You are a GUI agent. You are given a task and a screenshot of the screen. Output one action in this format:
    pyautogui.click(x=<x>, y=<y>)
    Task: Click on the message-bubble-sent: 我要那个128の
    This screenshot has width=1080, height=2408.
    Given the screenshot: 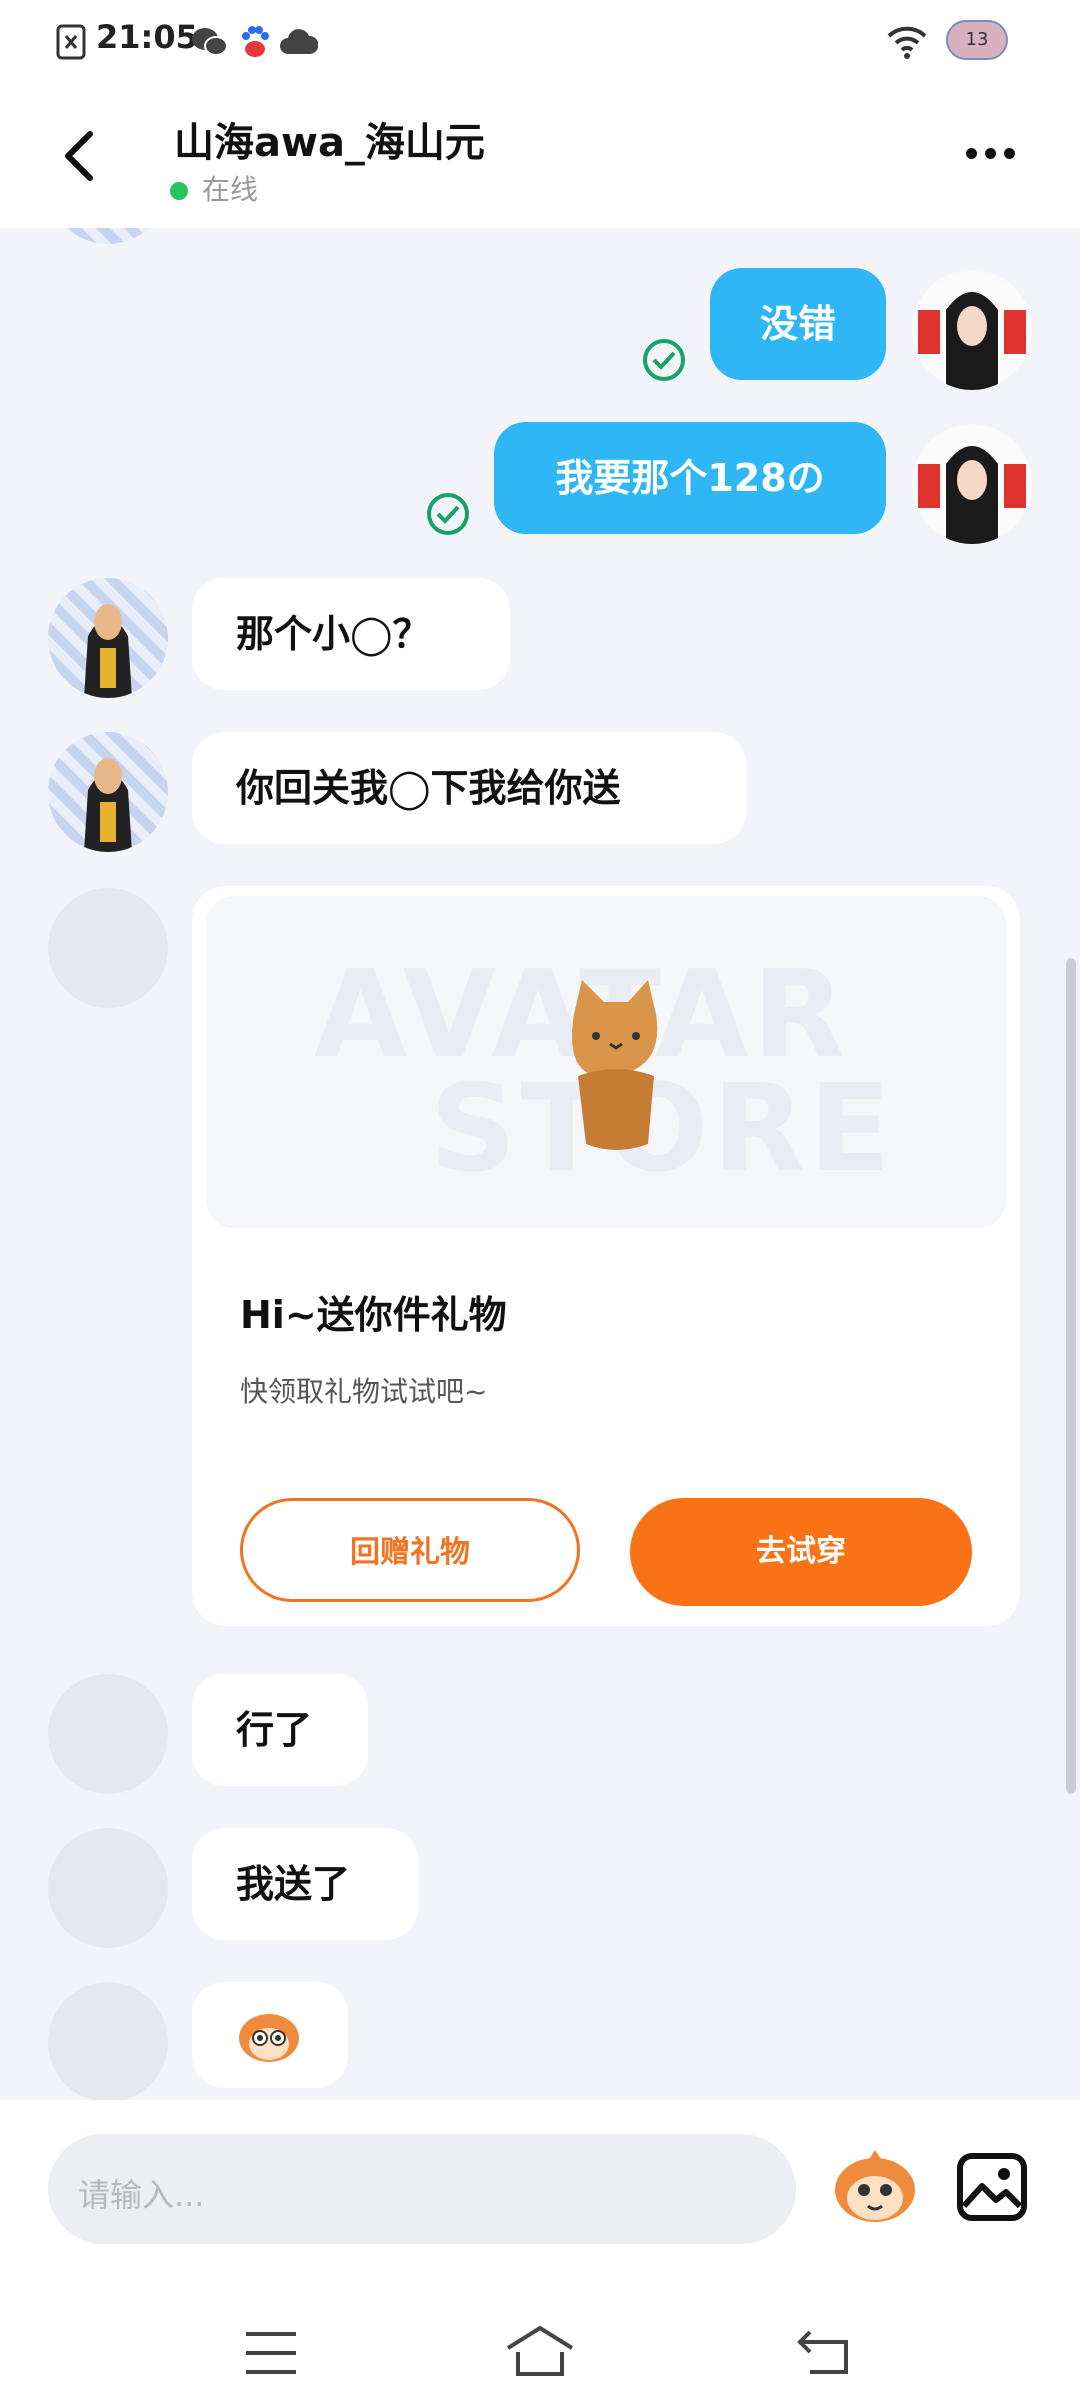 What is the action you would take?
    pyautogui.click(x=690, y=478)
    